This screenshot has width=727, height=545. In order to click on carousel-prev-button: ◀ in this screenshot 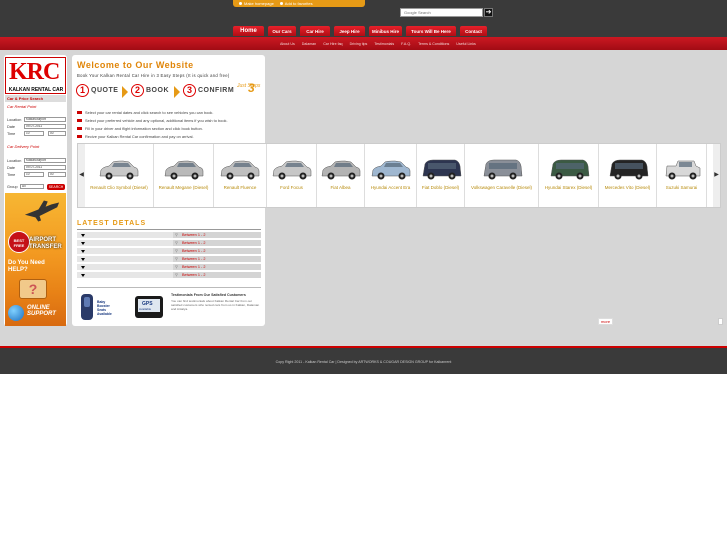, I will do `click(81, 175)`.